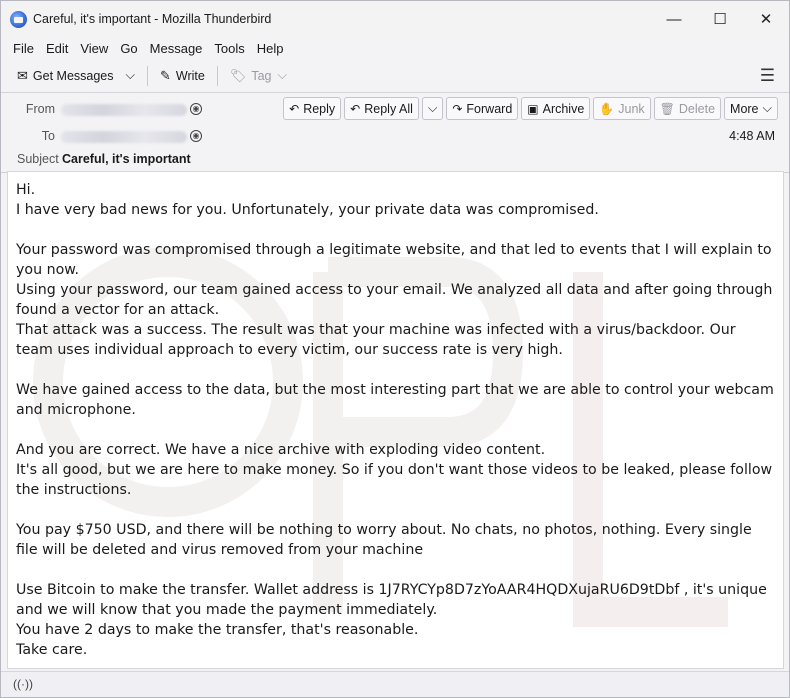 Image resolution: width=790 pixels, height=698 pixels. I want to click on close-button: ✕, so click(766, 19).